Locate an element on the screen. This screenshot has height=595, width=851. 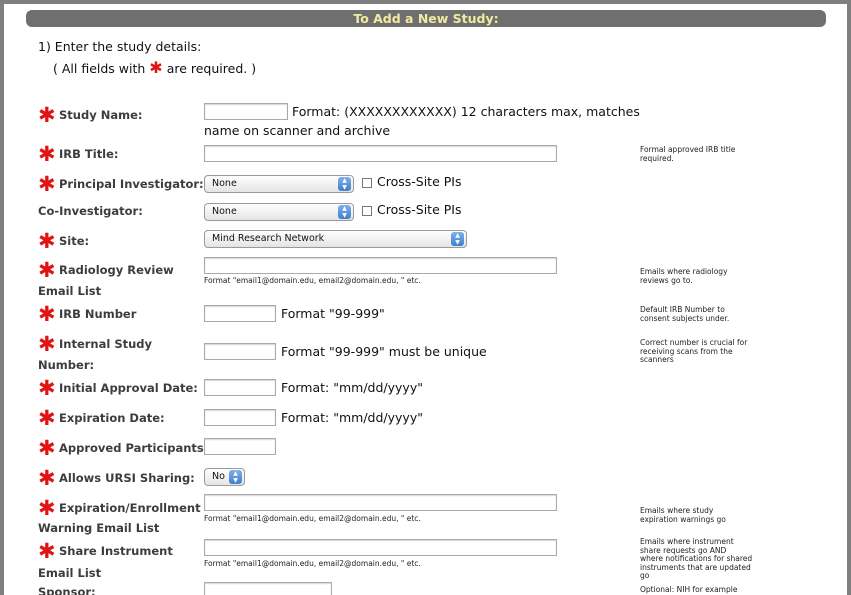
expiration-date-format: Format: "mm/dd/yyyy" is located at coordinates (352, 417).